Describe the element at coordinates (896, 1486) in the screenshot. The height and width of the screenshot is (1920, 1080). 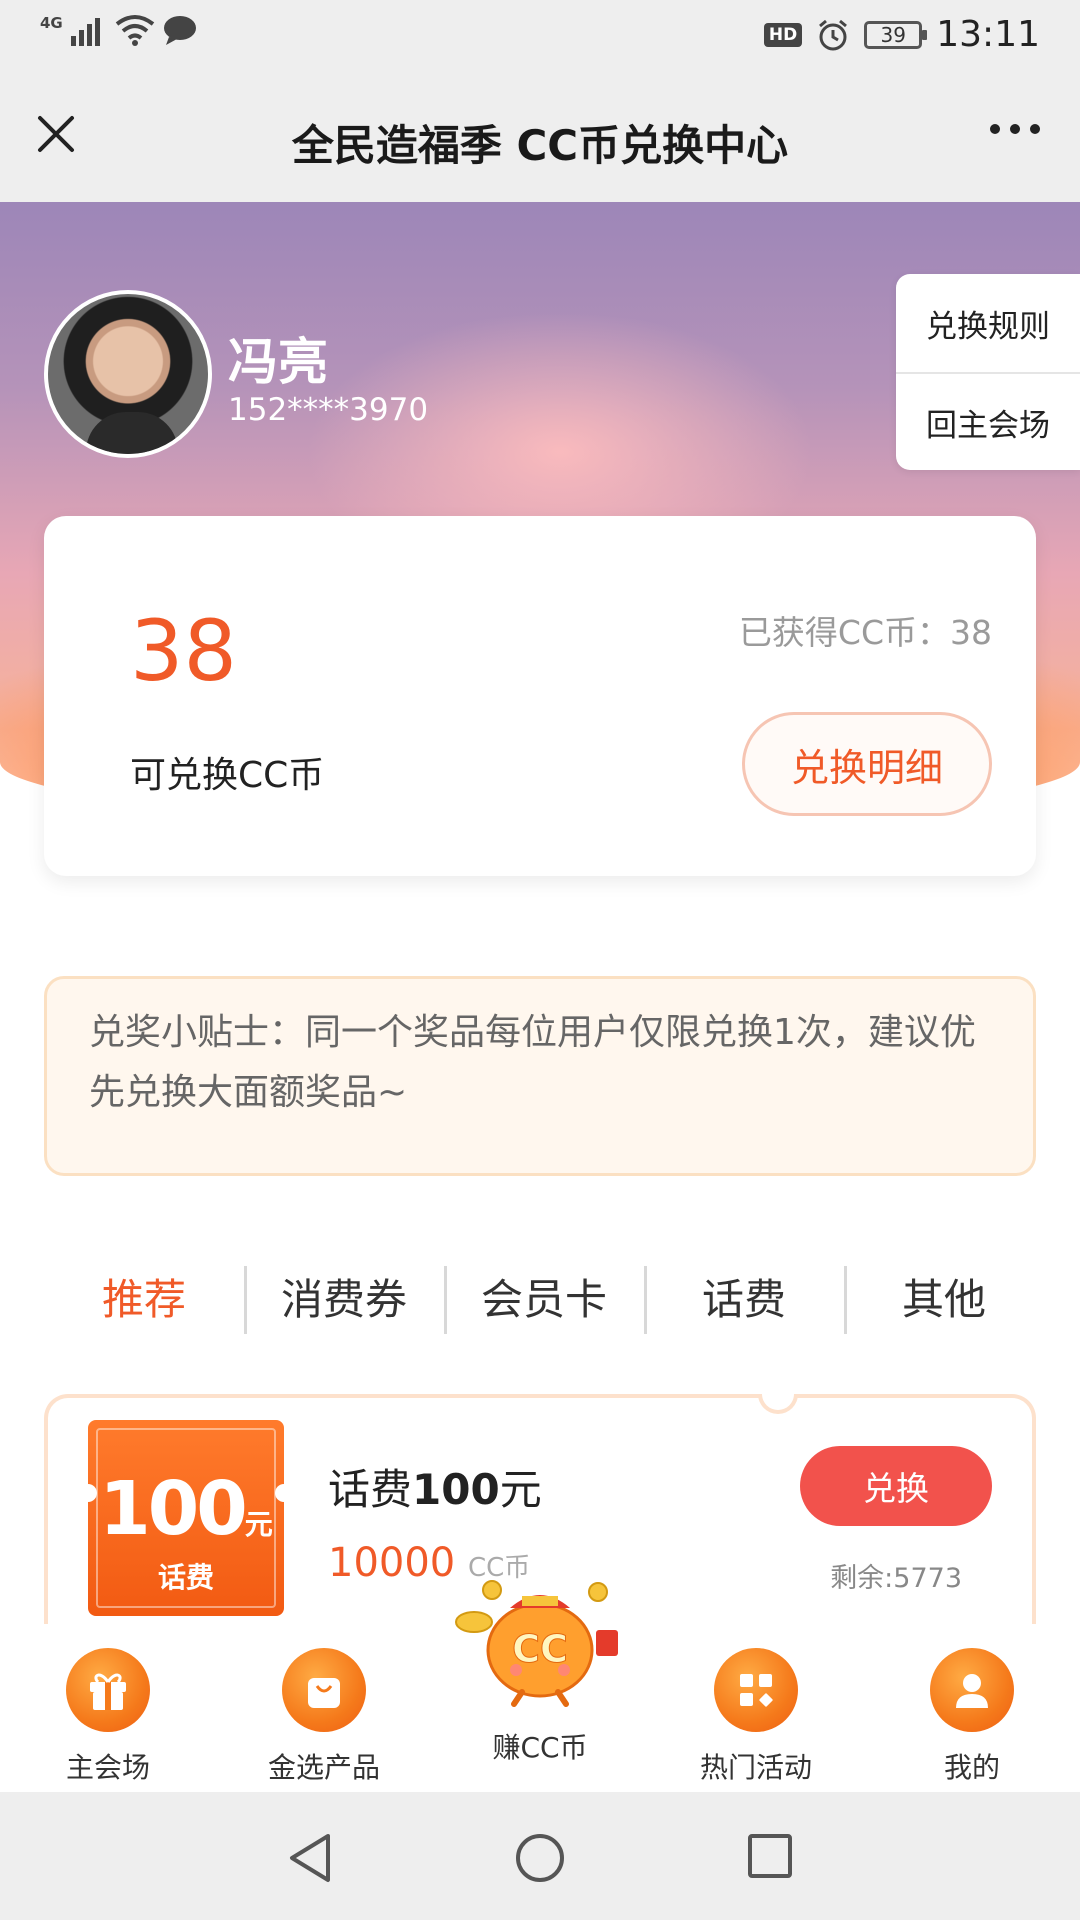
I see `exchange-button: 兑换` at that location.